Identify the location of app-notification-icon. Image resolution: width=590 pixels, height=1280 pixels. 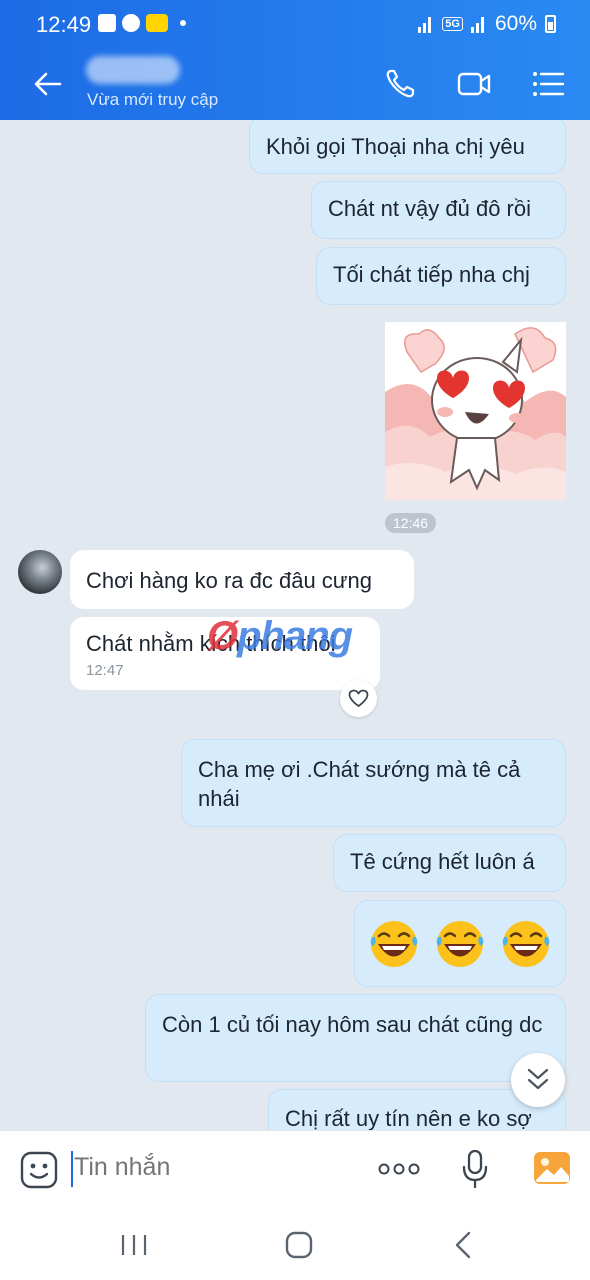
(131, 23).